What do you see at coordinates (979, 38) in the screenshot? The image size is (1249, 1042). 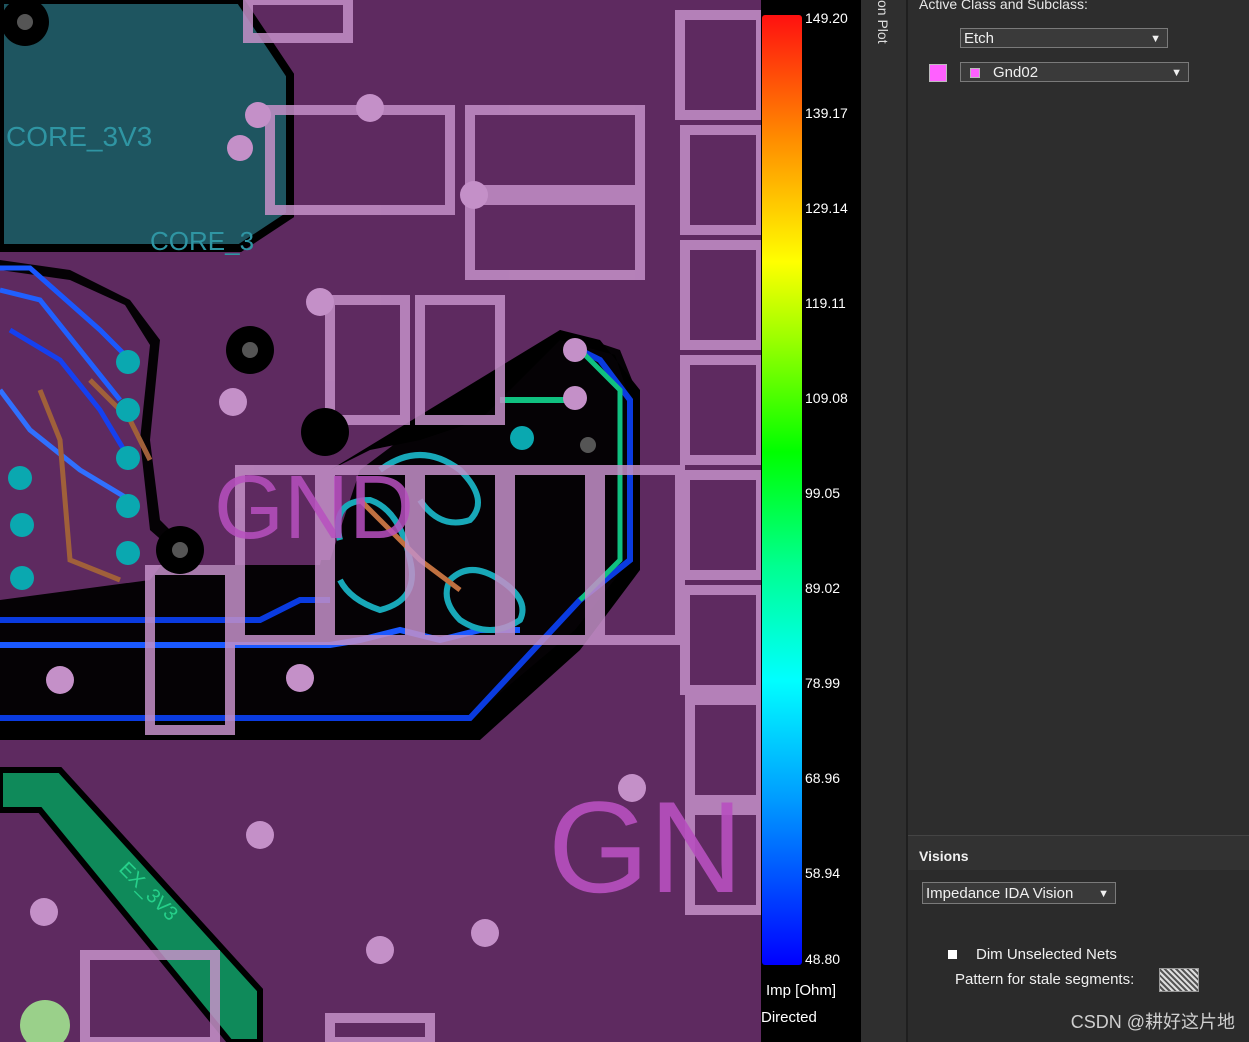 I see `class-select-value: Etch` at bounding box center [979, 38].